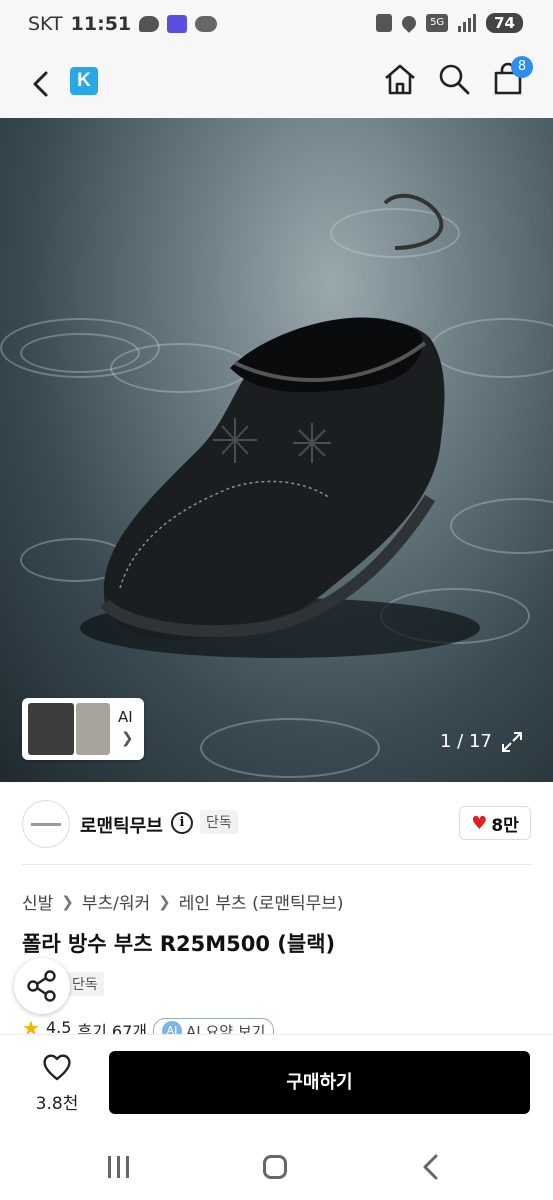 The width and height of the screenshot is (553, 1200). Describe the element at coordinates (206, 24) in the screenshot. I see `cloud-notification-icon` at that location.